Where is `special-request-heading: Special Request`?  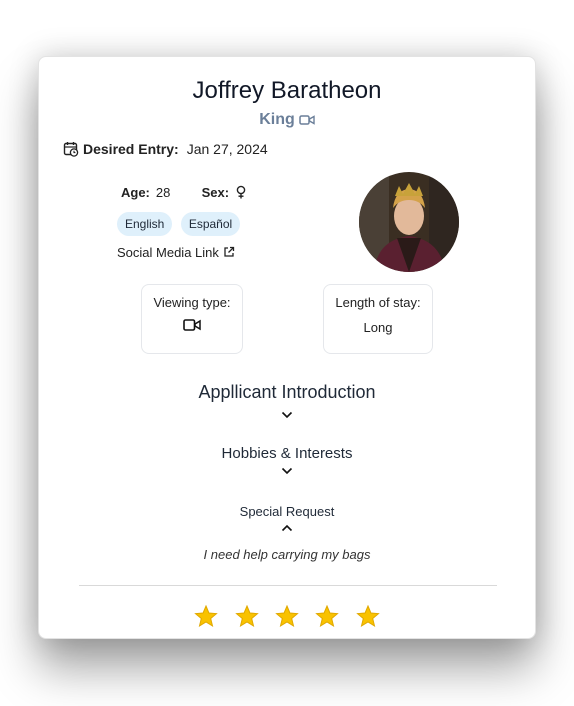 special-request-heading: Special Request is located at coordinates (287, 511).